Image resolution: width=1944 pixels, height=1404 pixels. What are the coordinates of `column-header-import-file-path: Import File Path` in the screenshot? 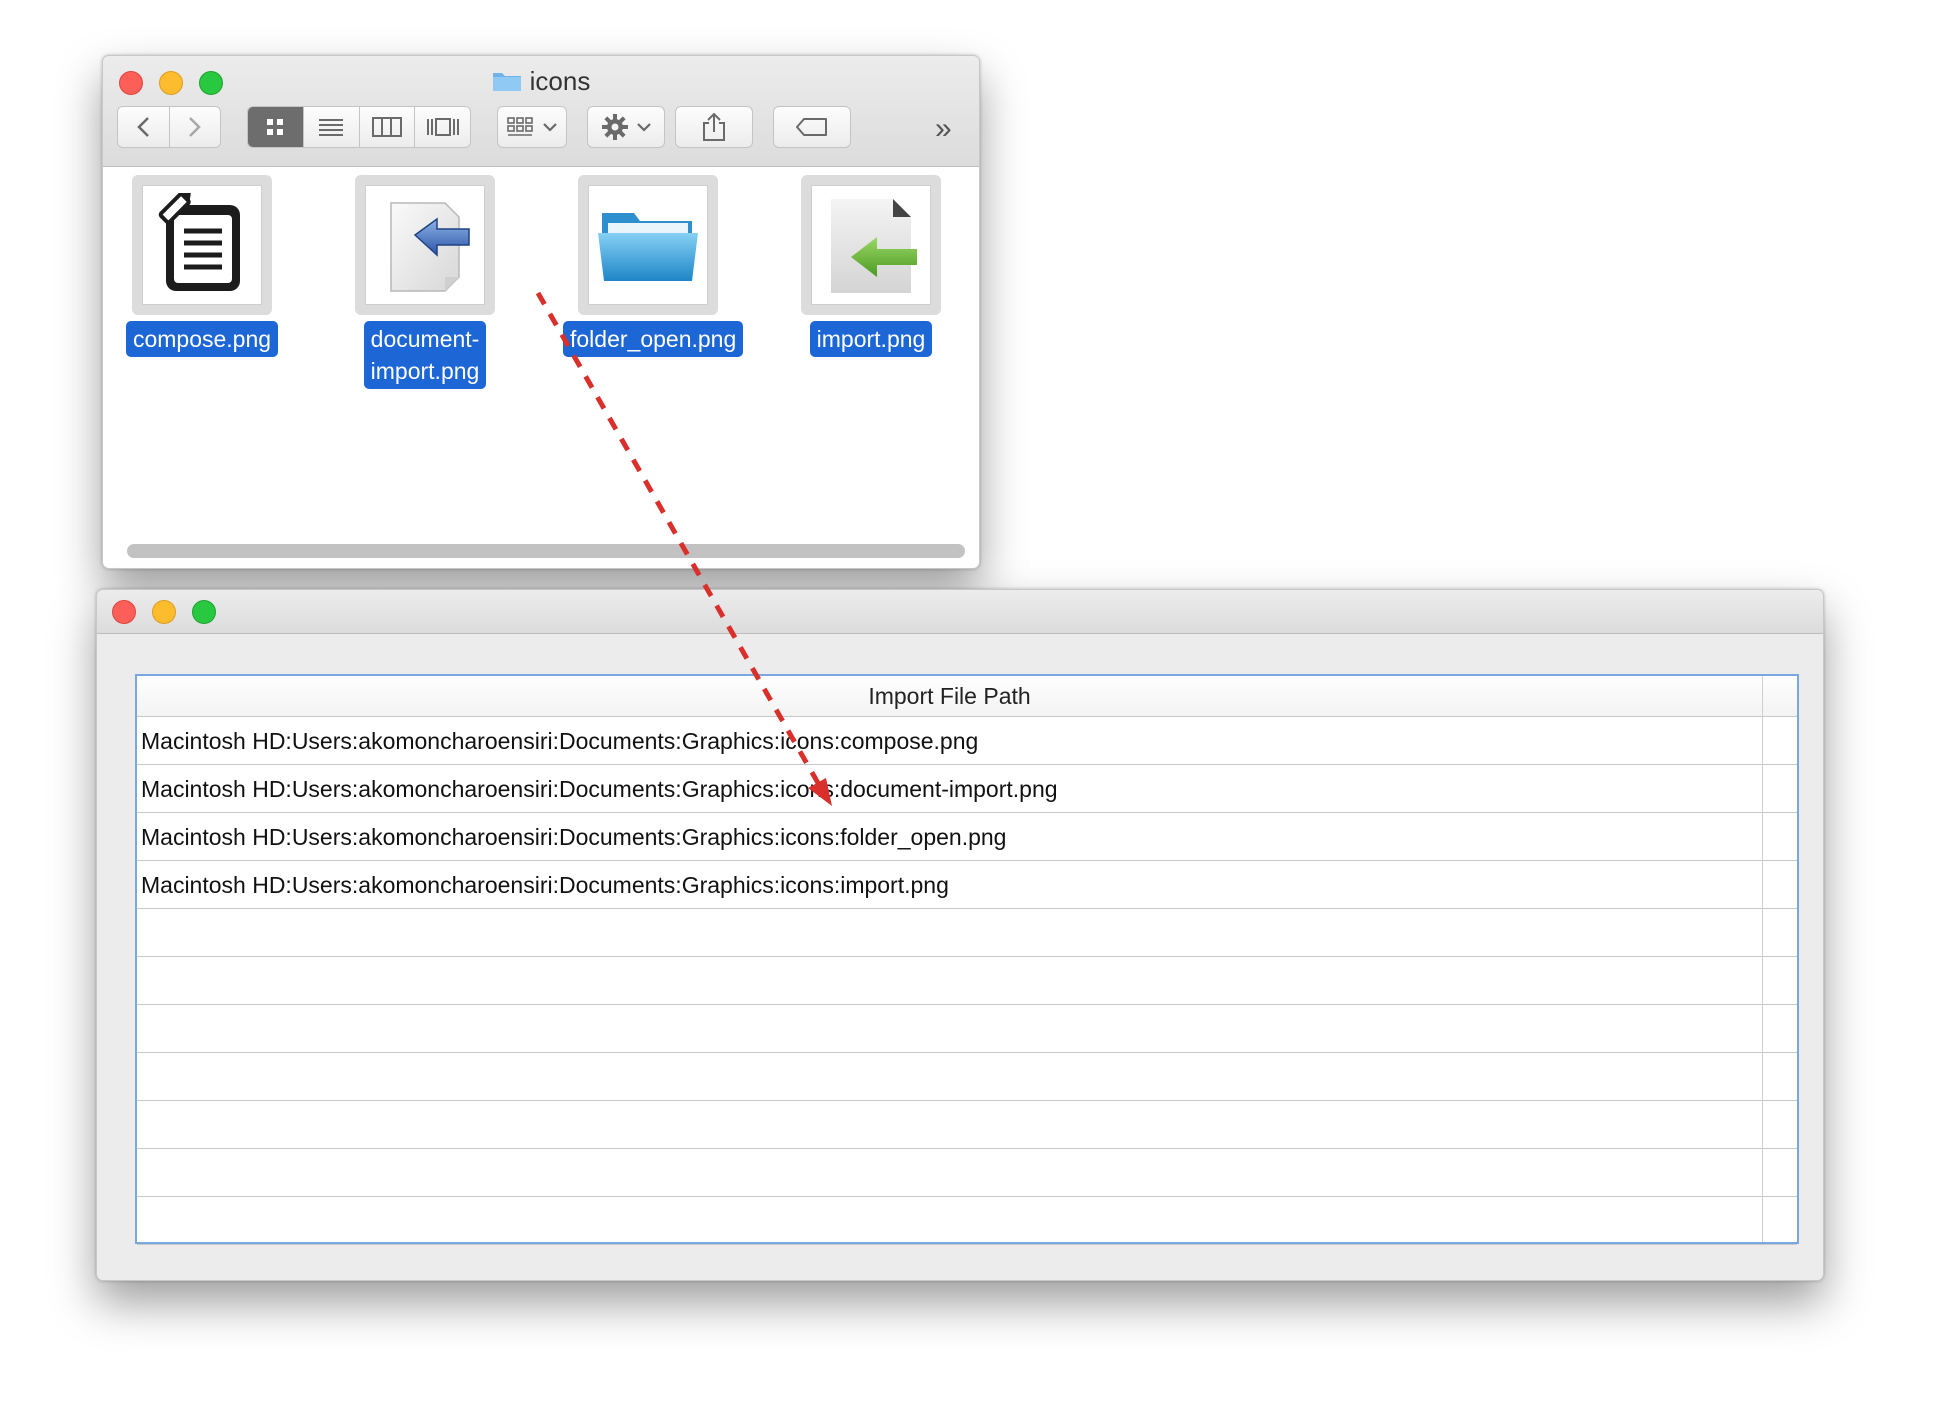 It's located at (950, 696).